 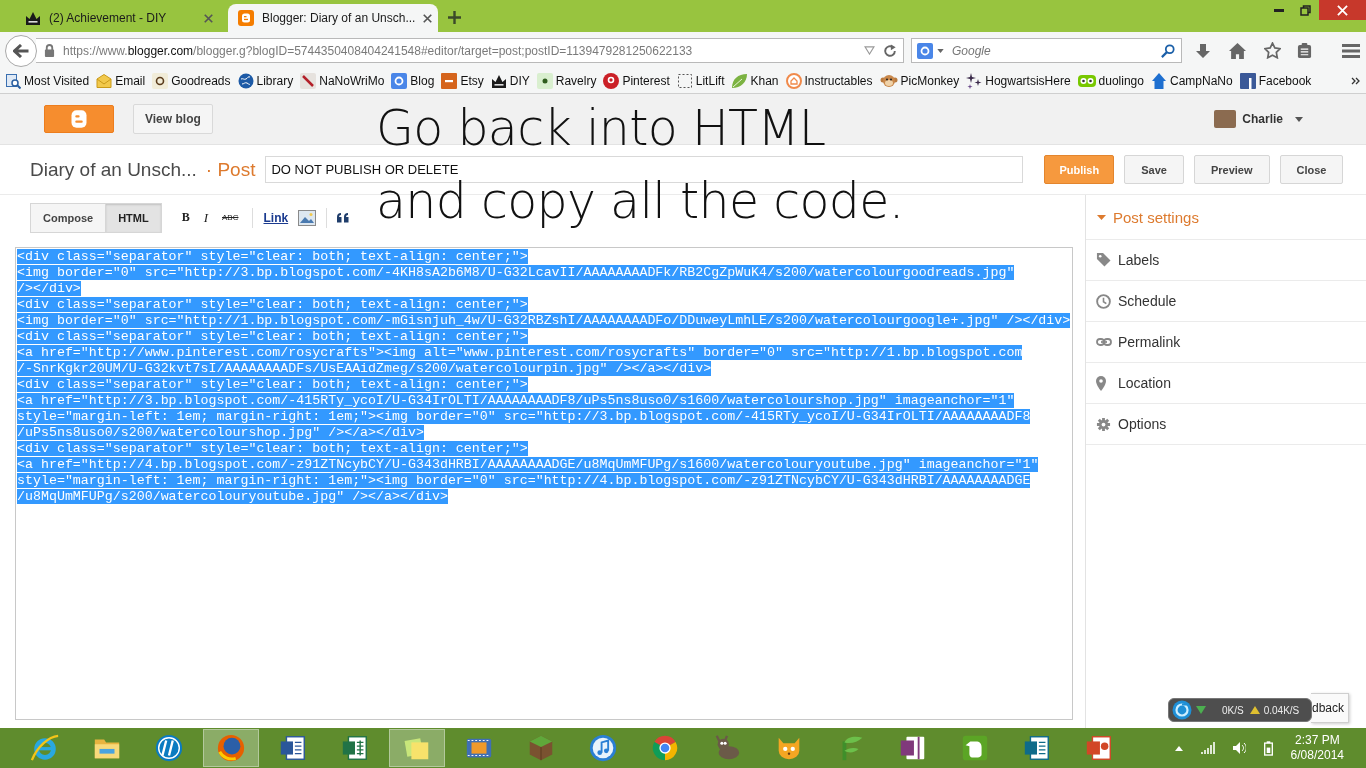 What do you see at coordinates (13, 81) in the screenshot?
I see `magnifier-document-icon` at bounding box center [13, 81].